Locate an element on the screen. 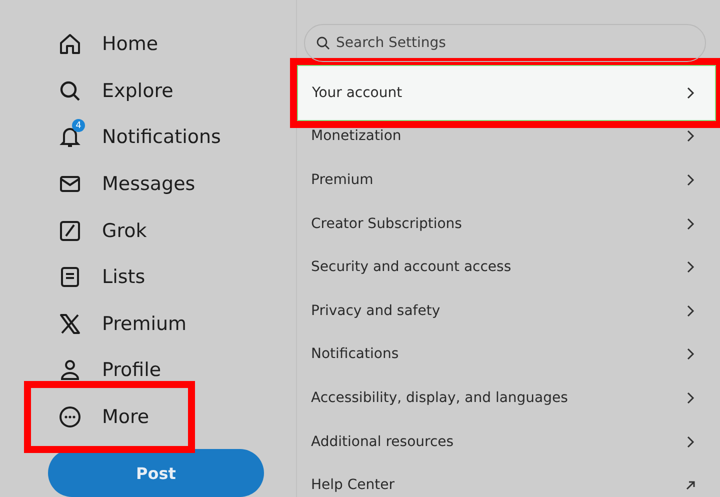  settings-item: Notifications is located at coordinates (508, 354).